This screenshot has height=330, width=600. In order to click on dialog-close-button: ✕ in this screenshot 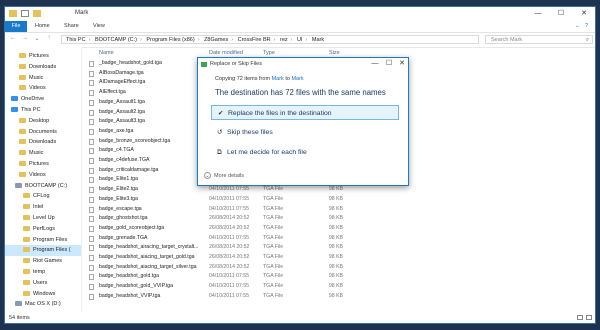, I will do `click(402, 64)`.